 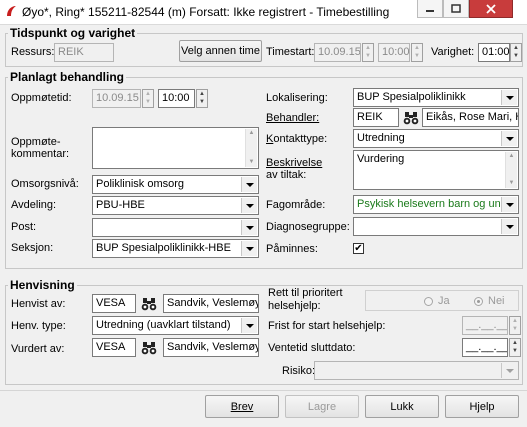 I want to click on henvist-av-name-field: Sandvik, Veslemøy,, so click(x=211, y=303).